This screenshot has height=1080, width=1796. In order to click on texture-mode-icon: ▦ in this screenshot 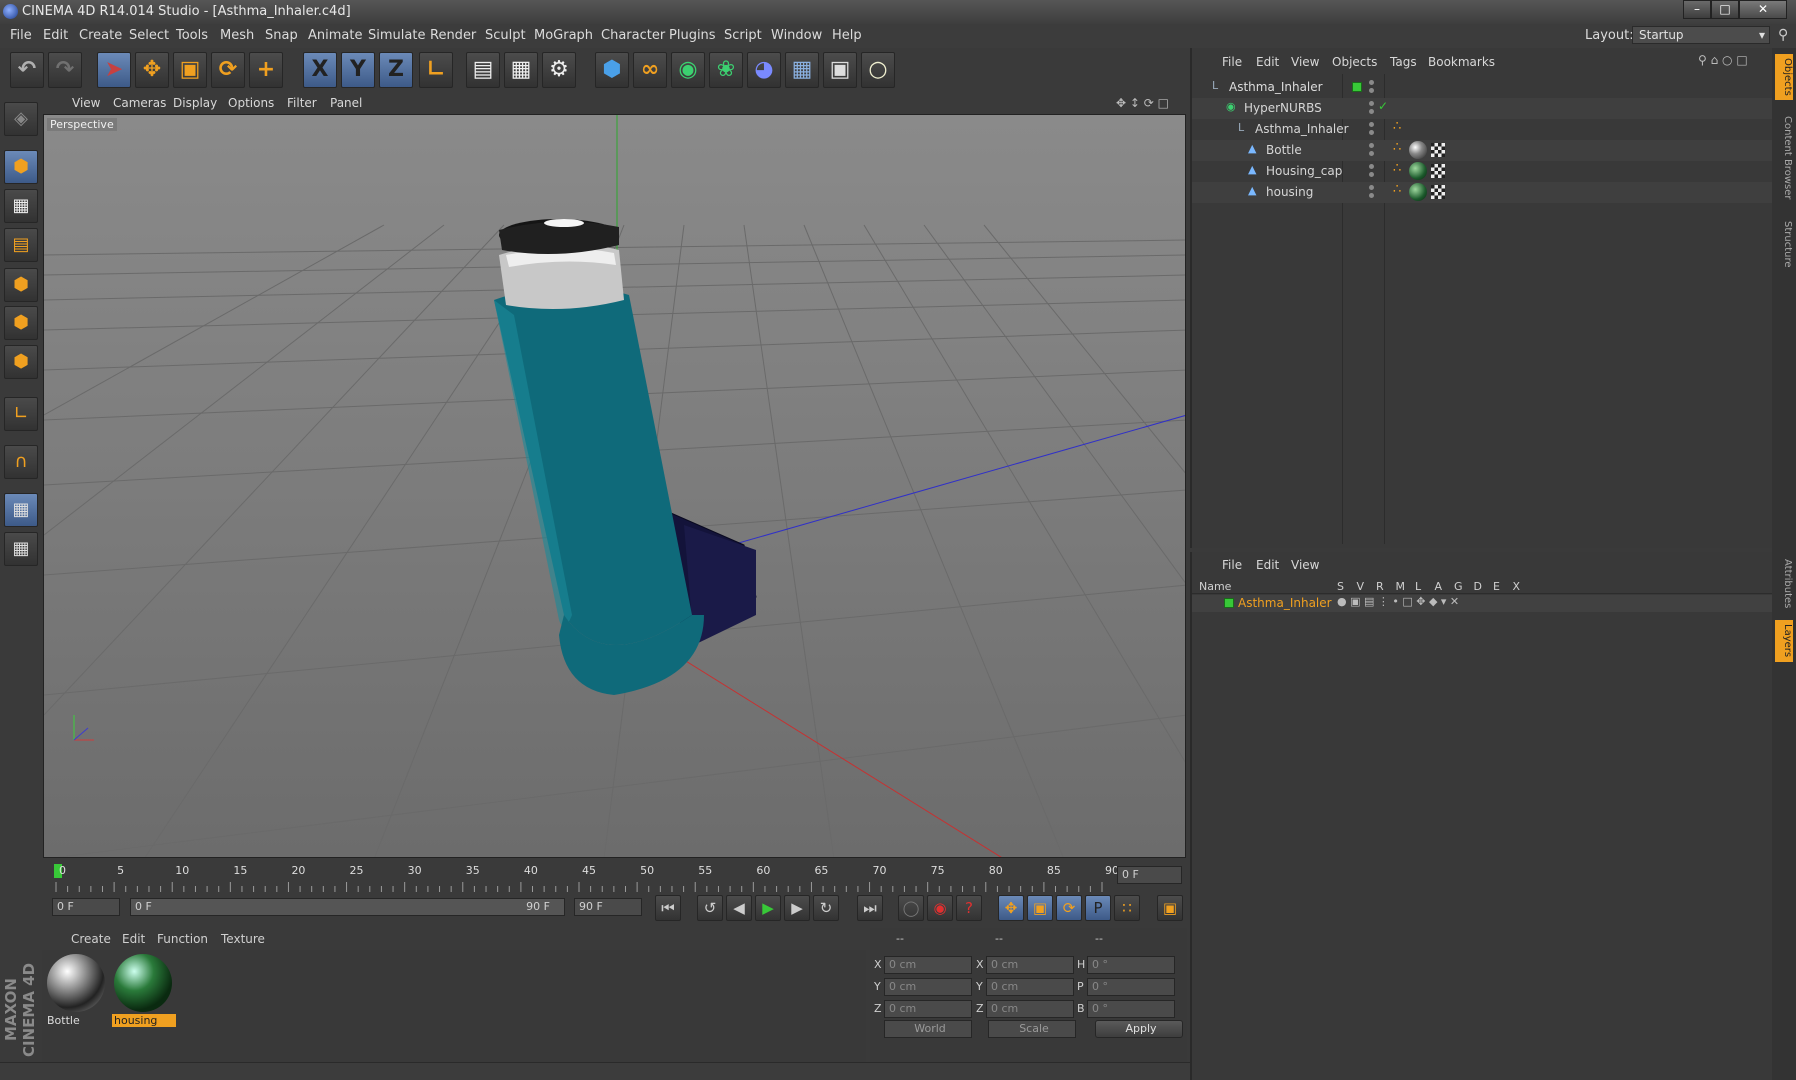, I will do `click(21, 206)`.